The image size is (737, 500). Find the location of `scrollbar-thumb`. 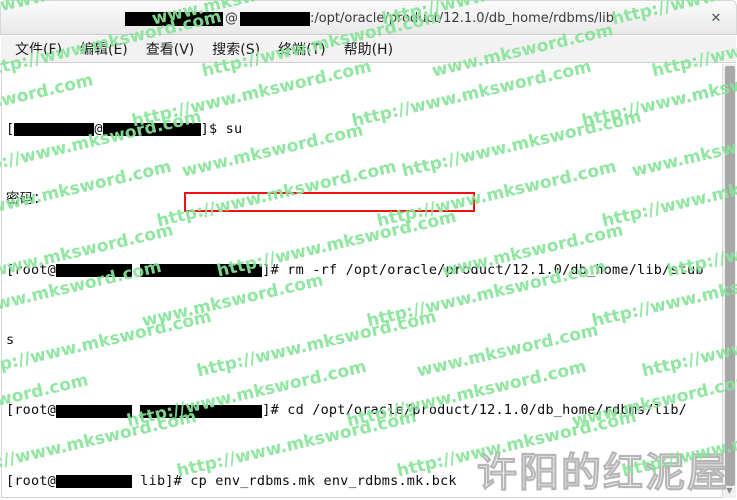

scrollbar-thumb is located at coordinates (730, 276).